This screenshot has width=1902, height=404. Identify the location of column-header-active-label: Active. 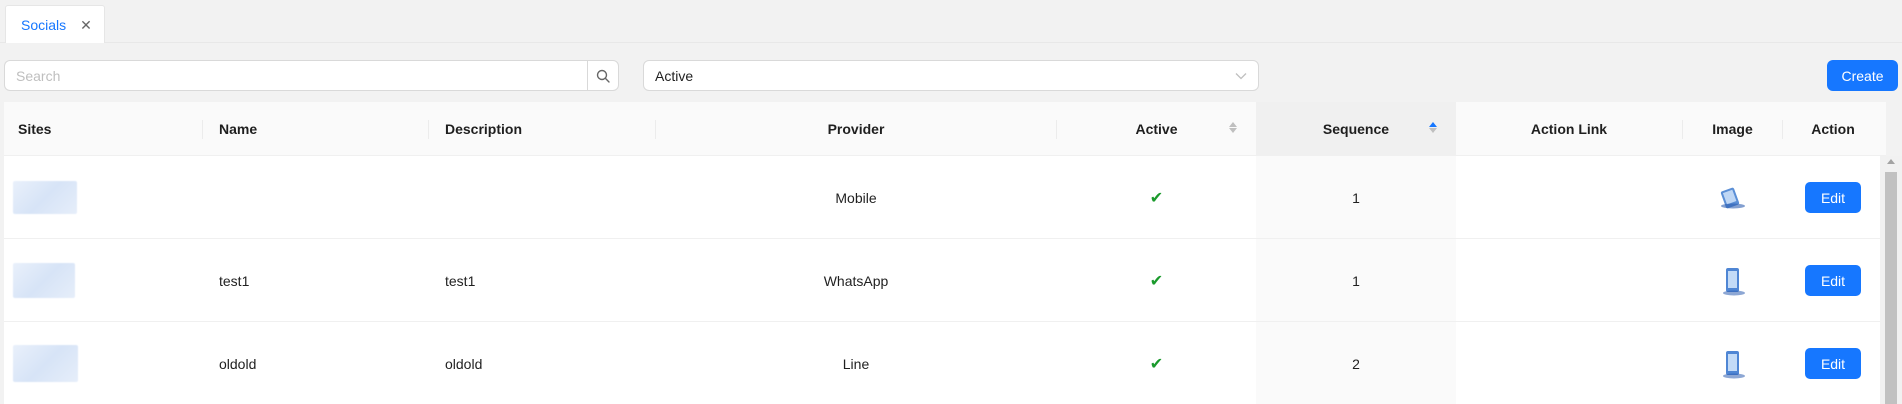
(1156, 129).